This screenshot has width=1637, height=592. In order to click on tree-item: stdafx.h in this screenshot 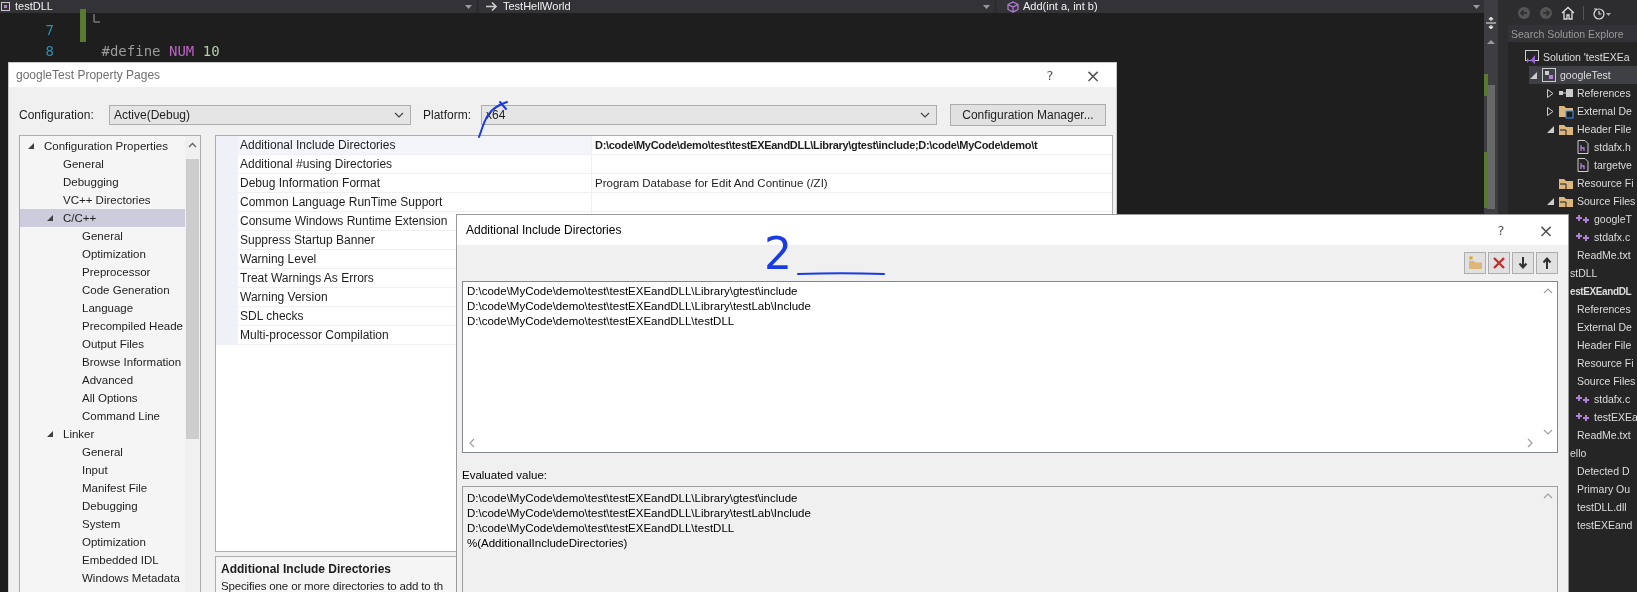, I will do `click(1600, 147)`.